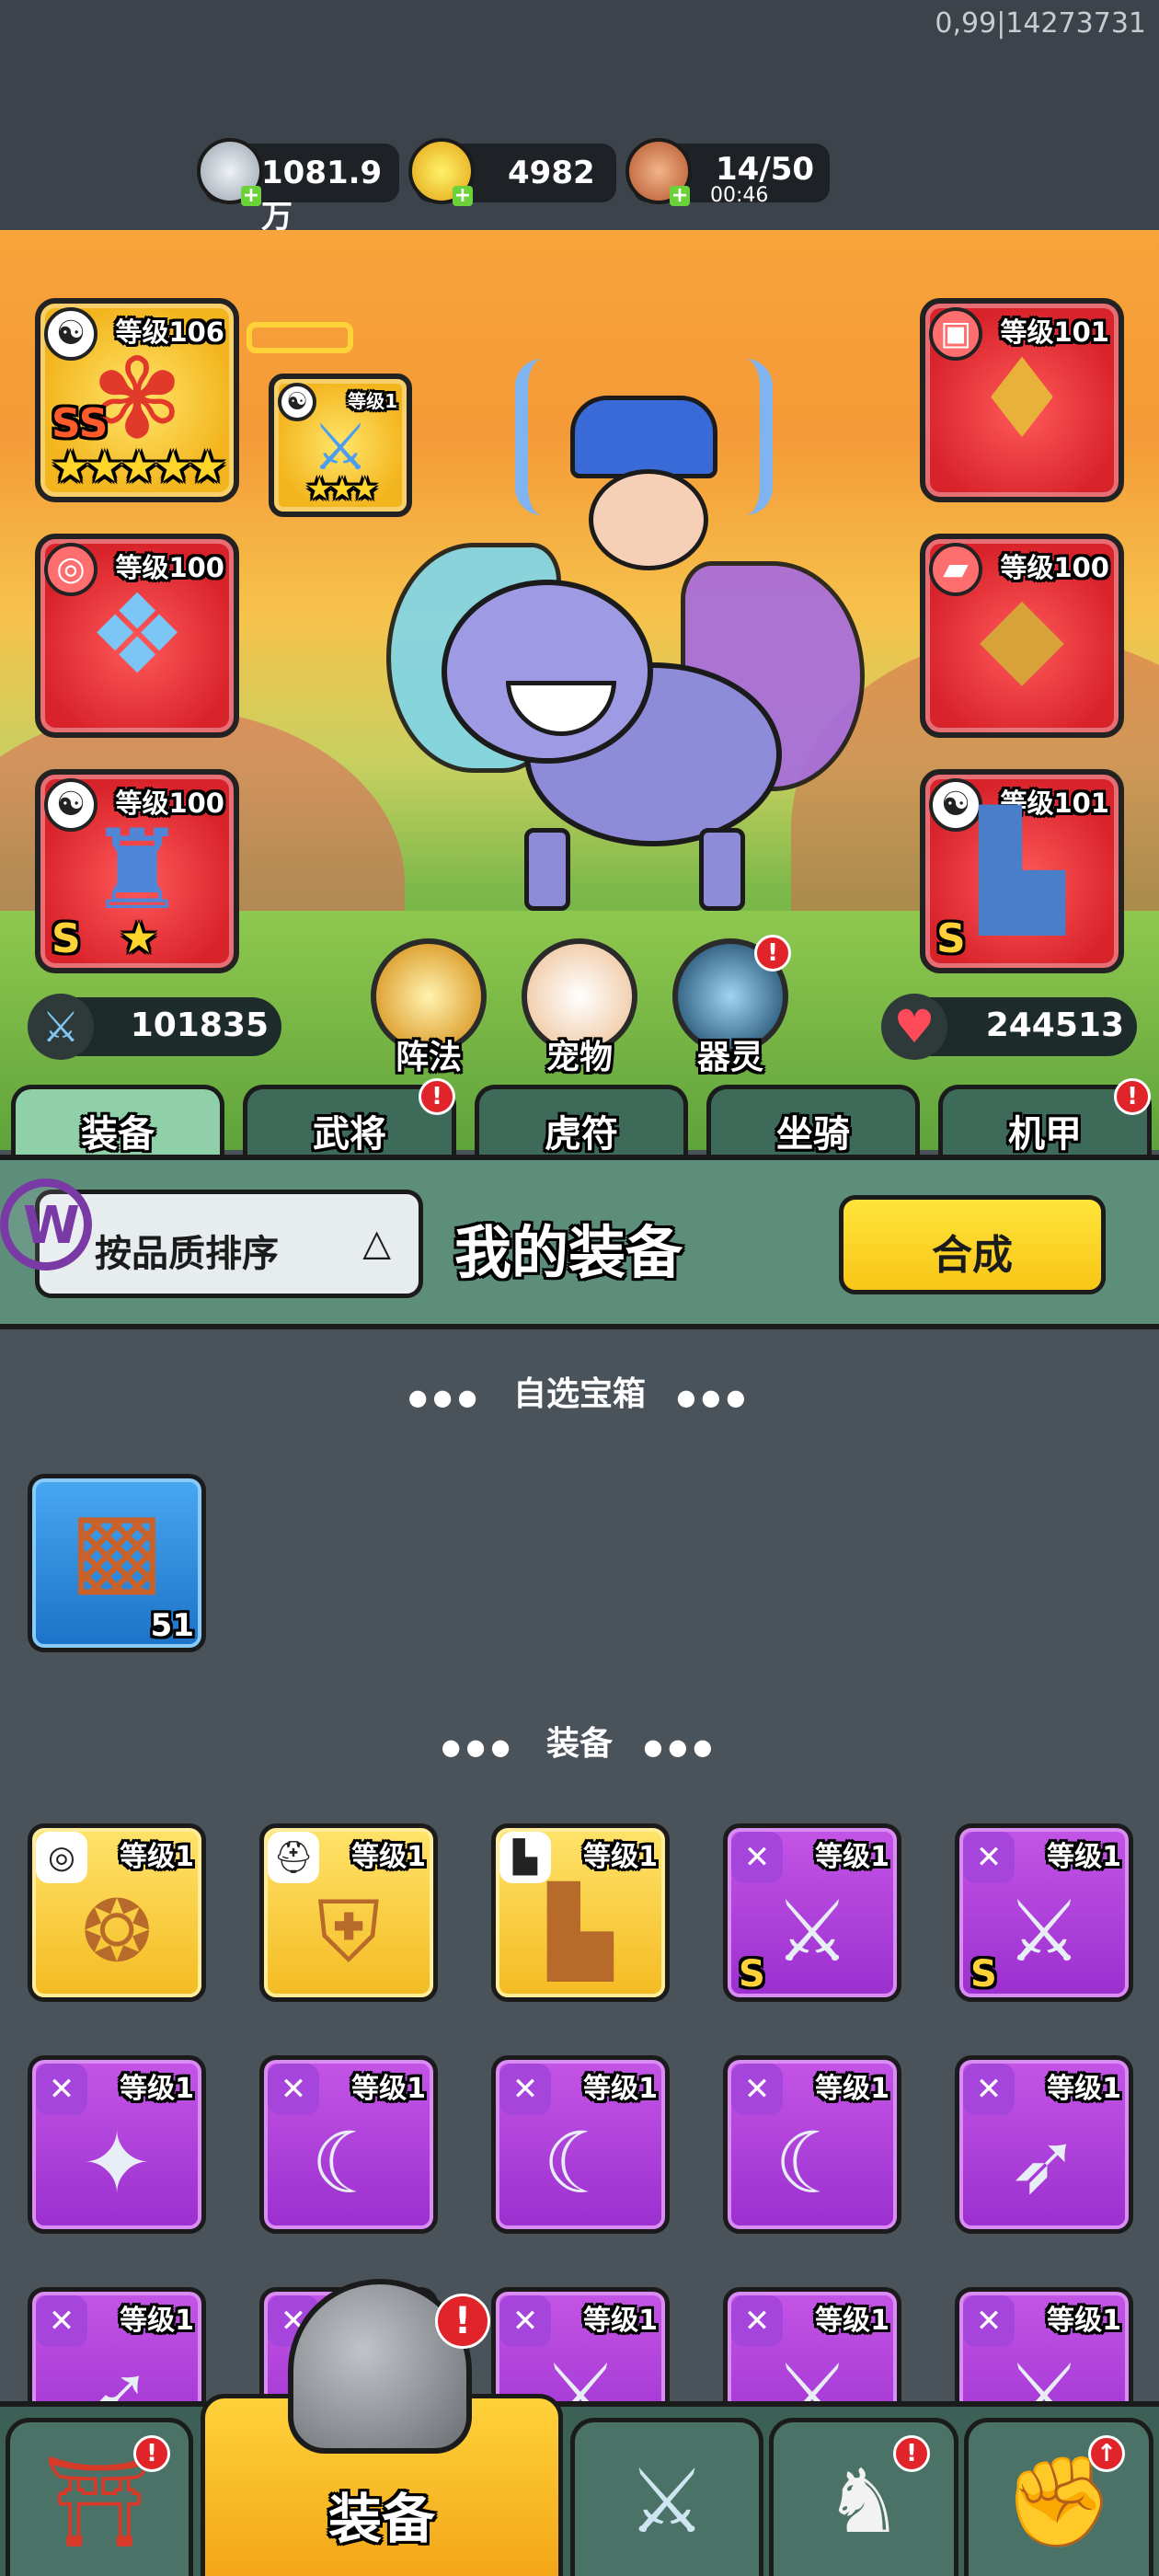 The height and width of the screenshot is (2576, 1159). What do you see at coordinates (117, 1547) in the screenshot?
I see `mystery-chest-icon: ▩` at bounding box center [117, 1547].